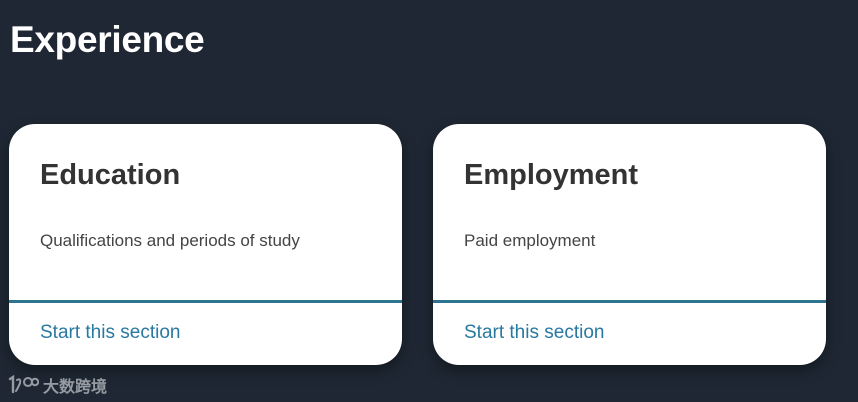 This screenshot has width=858, height=402. What do you see at coordinates (110, 333) in the screenshot?
I see `start-education-section-link: Start this section` at bounding box center [110, 333].